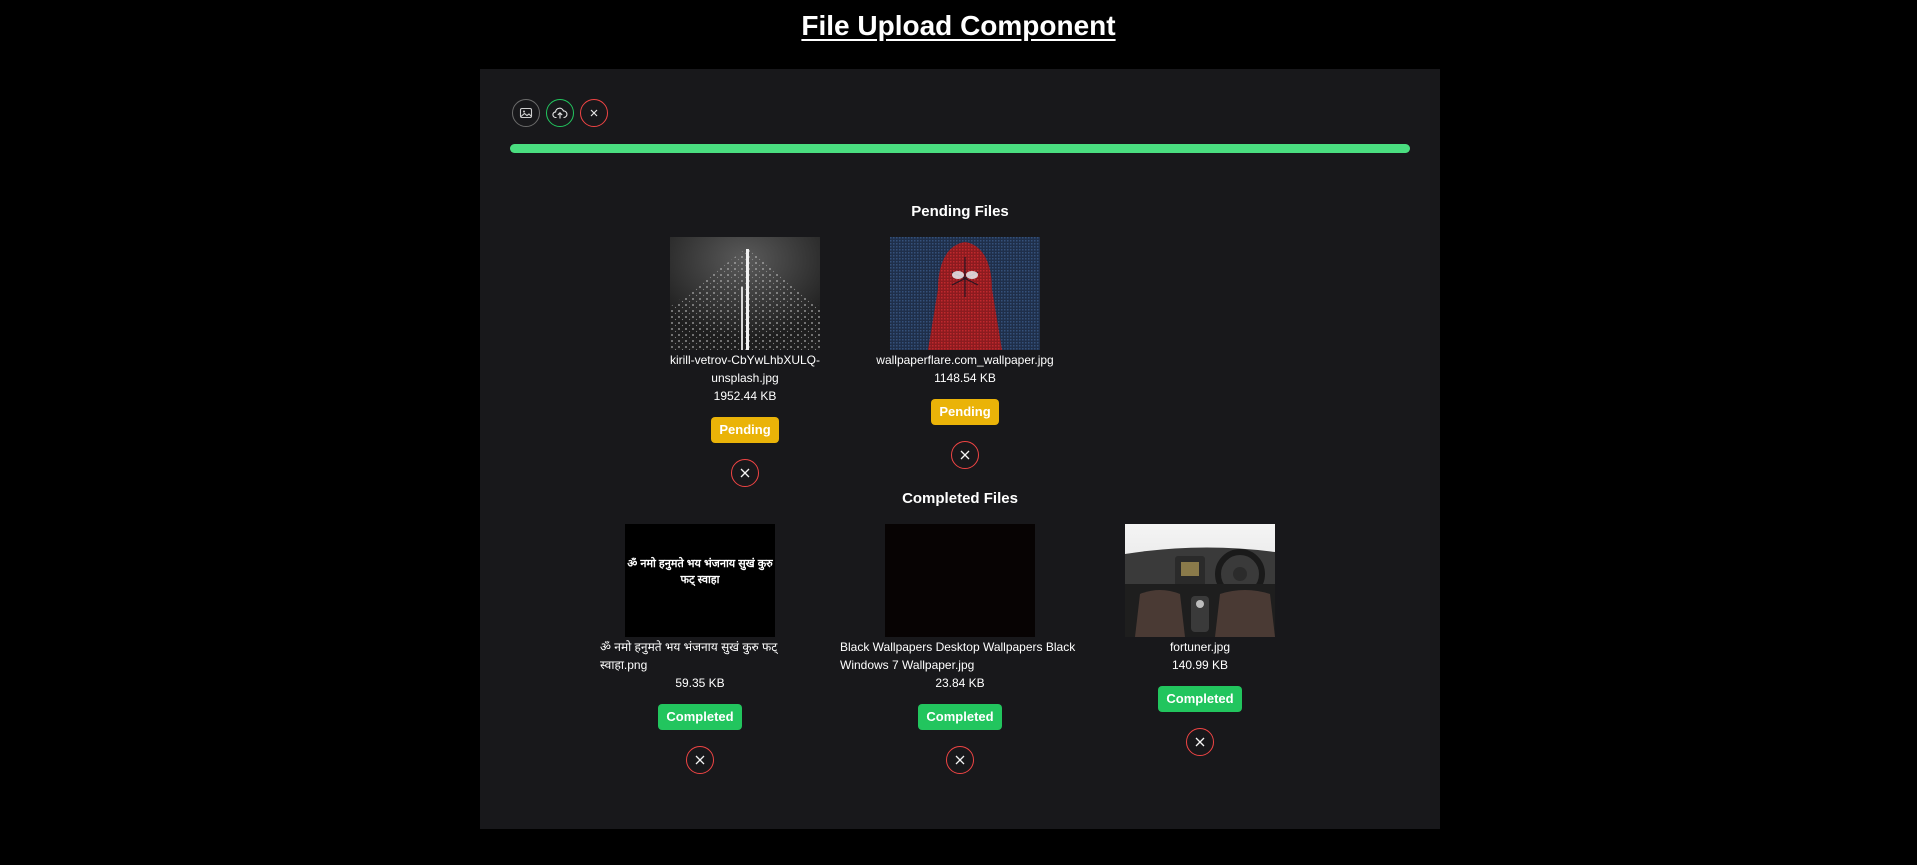 The image size is (1917, 865). I want to click on select-files-button, so click(526, 113).